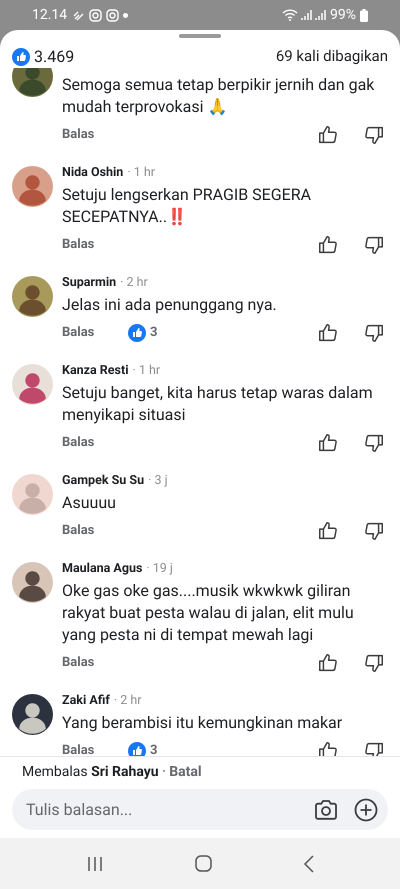 The height and width of the screenshot is (889, 400). What do you see at coordinates (102, 569) in the screenshot?
I see `commenter-name: Maulana Agus` at bounding box center [102, 569].